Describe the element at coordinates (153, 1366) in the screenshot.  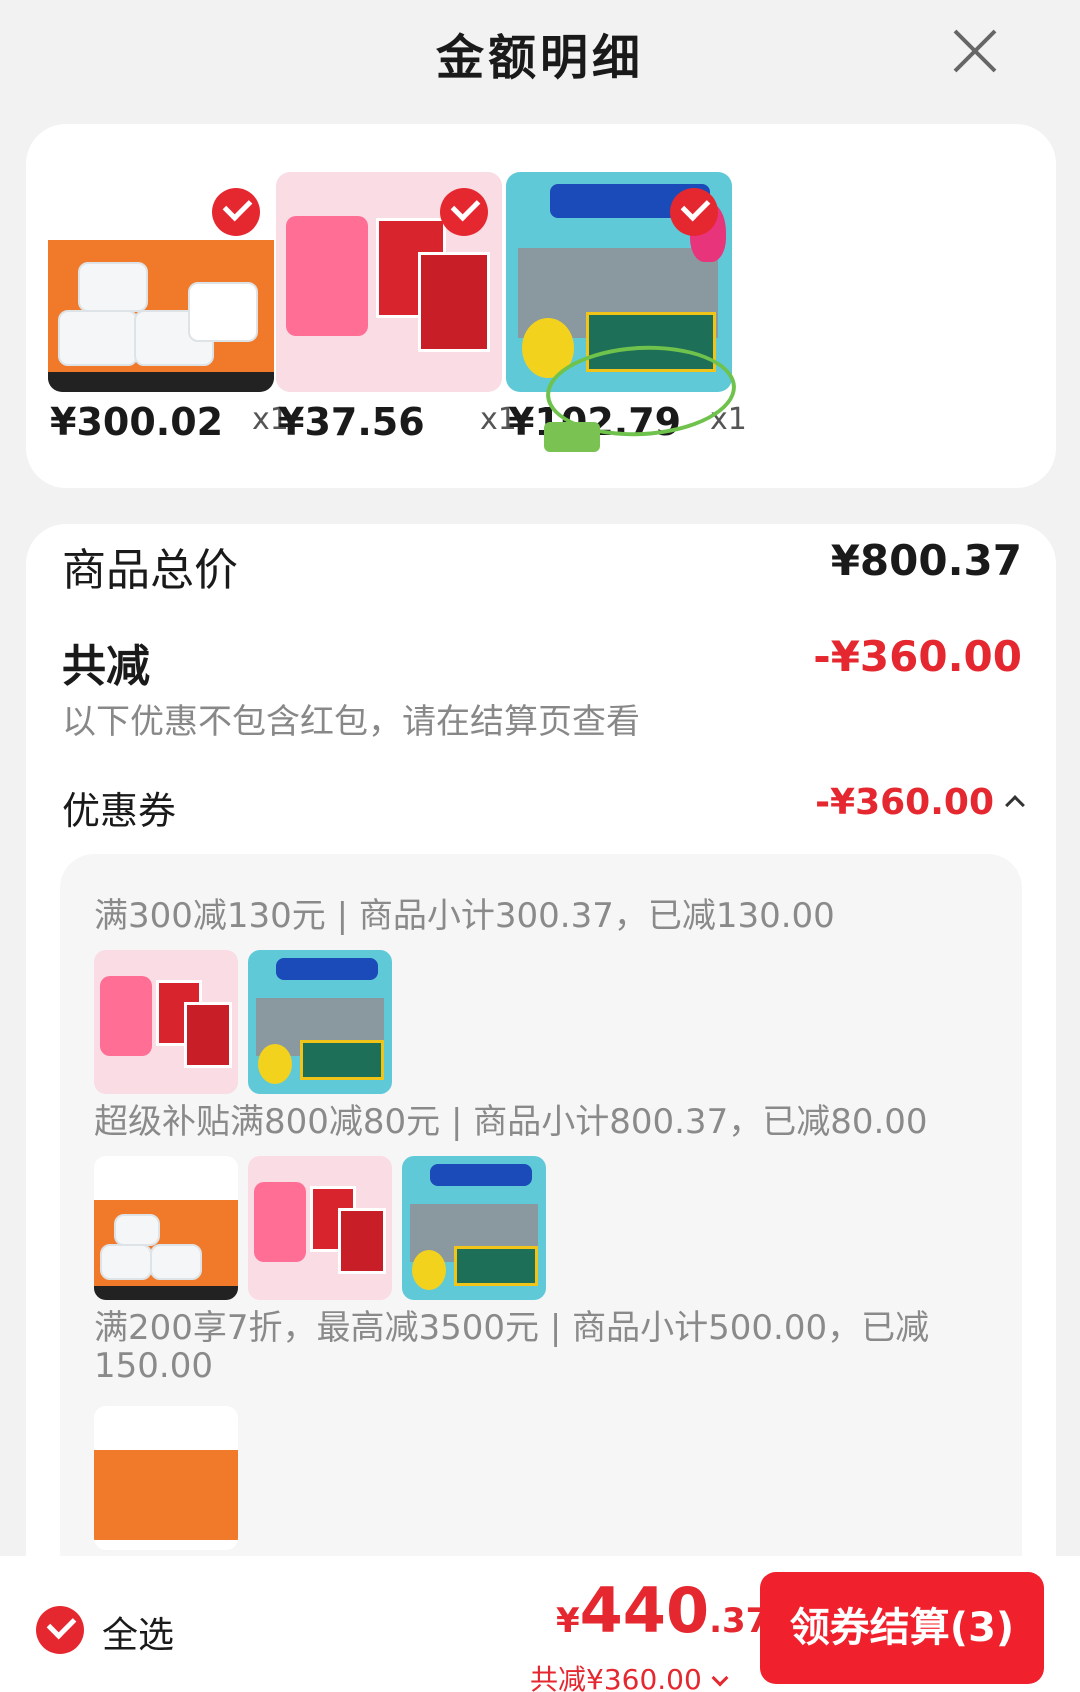
I see `coupon-rule-3-cont: 150.00` at that location.